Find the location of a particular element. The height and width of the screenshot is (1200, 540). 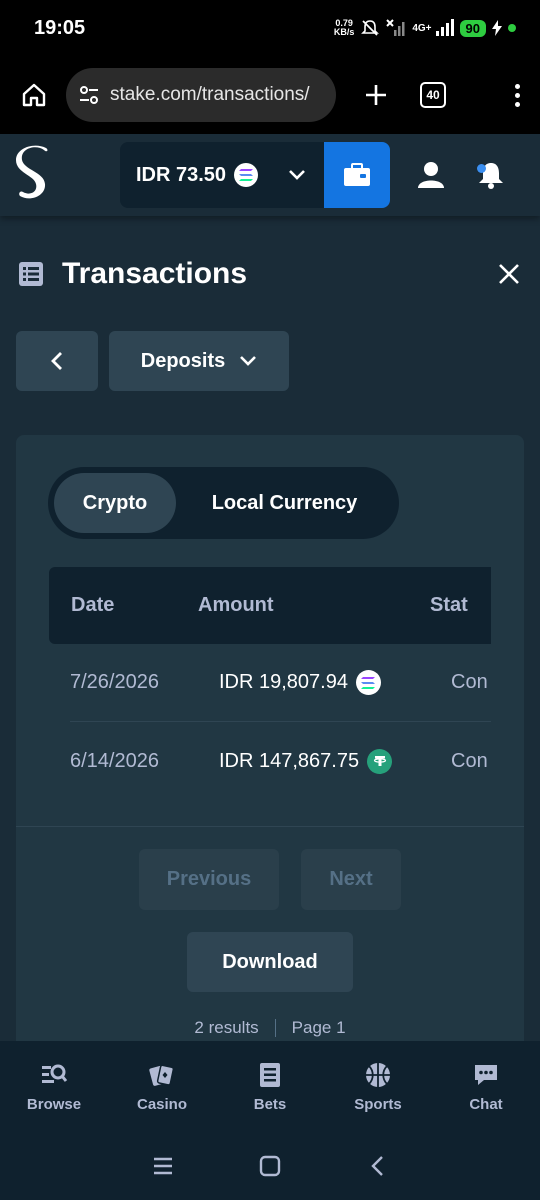

browser-toolbar: stake.com/transactions/ 40 is located at coordinates (270, 95).